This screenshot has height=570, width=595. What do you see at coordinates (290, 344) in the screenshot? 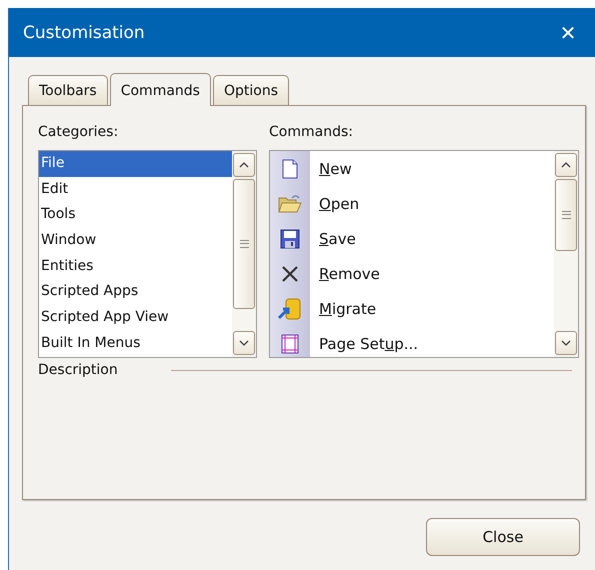
I see `page-icon` at bounding box center [290, 344].